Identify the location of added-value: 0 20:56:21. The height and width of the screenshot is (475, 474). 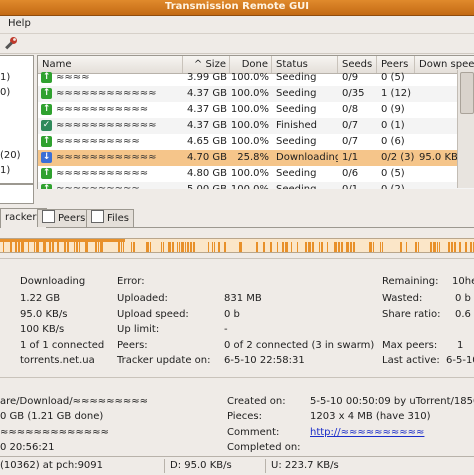
(27, 447).